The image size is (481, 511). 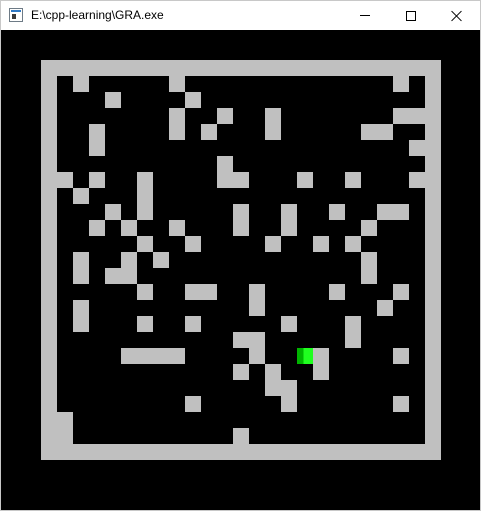 I want to click on maximize-button, so click(x=411, y=15).